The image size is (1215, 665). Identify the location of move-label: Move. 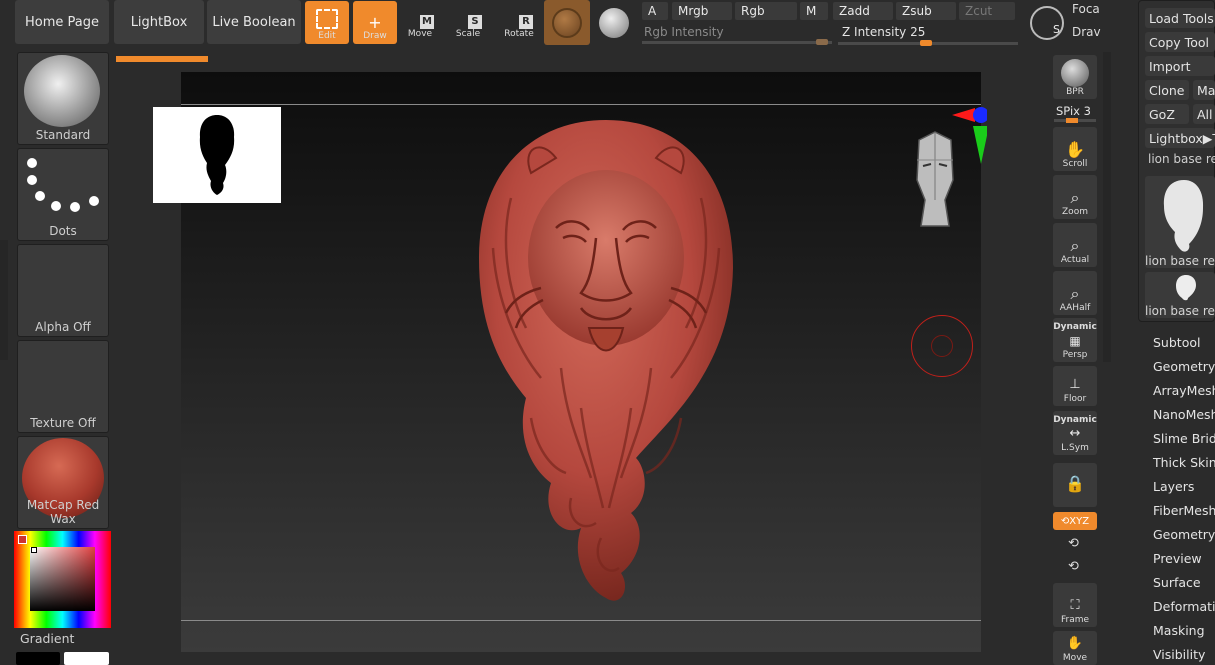
(420, 34).